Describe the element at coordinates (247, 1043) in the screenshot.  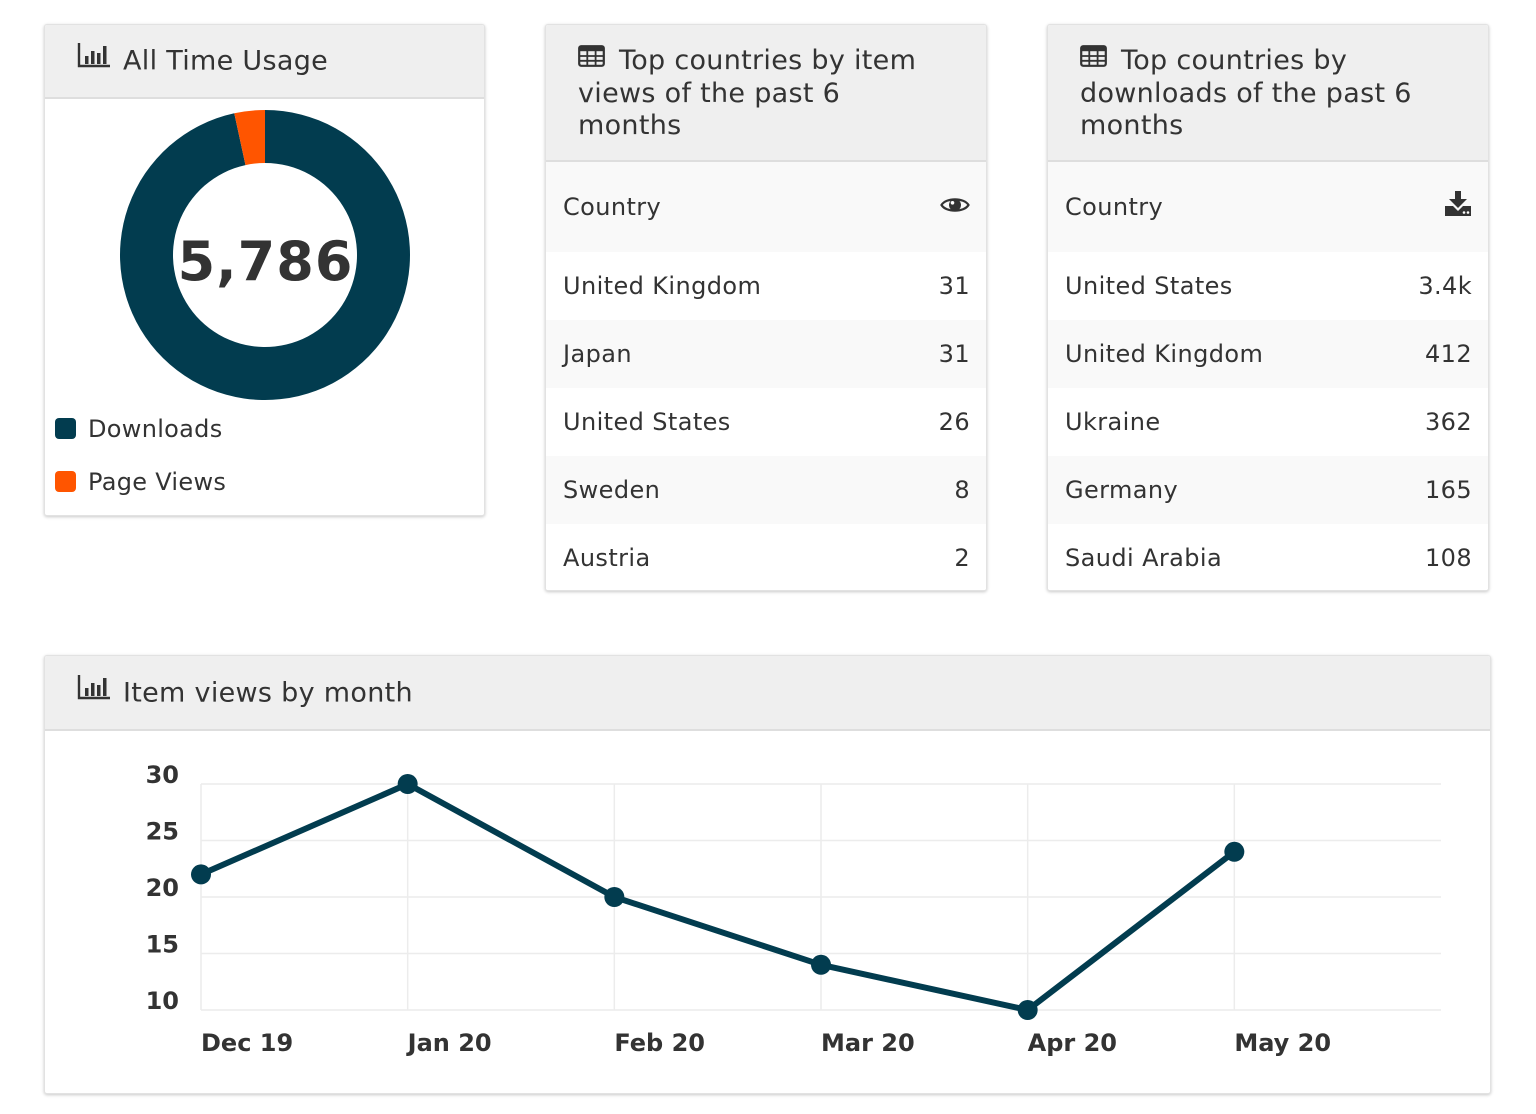
I see `x-tick-label: Dec 19` at that location.